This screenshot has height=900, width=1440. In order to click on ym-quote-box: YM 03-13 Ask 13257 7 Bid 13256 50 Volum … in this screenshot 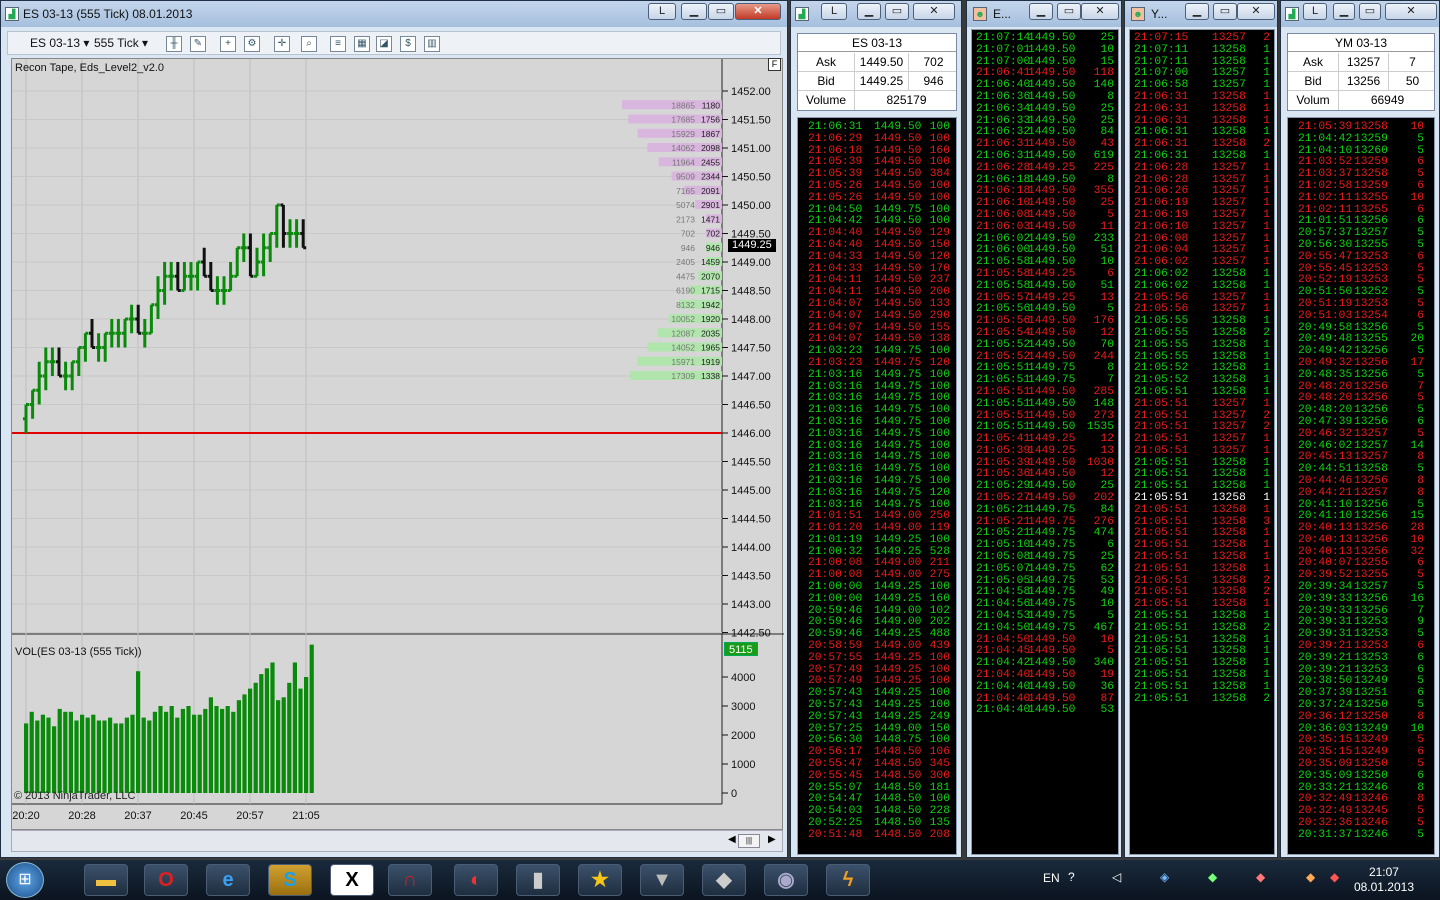, I will do `click(1361, 72)`.